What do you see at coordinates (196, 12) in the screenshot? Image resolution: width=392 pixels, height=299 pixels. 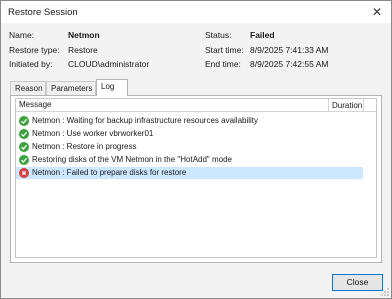 I see `title-bar: Restore Session ✕` at bounding box center [196, 12].